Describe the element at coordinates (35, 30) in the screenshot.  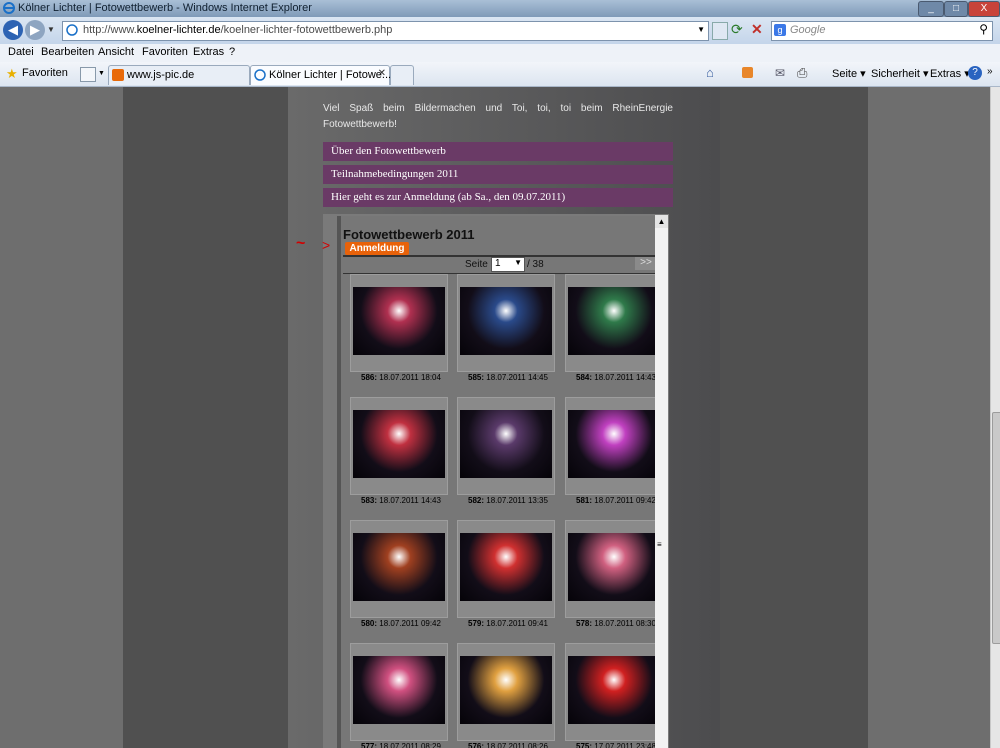
I see `forward-button: ▶` at that location.